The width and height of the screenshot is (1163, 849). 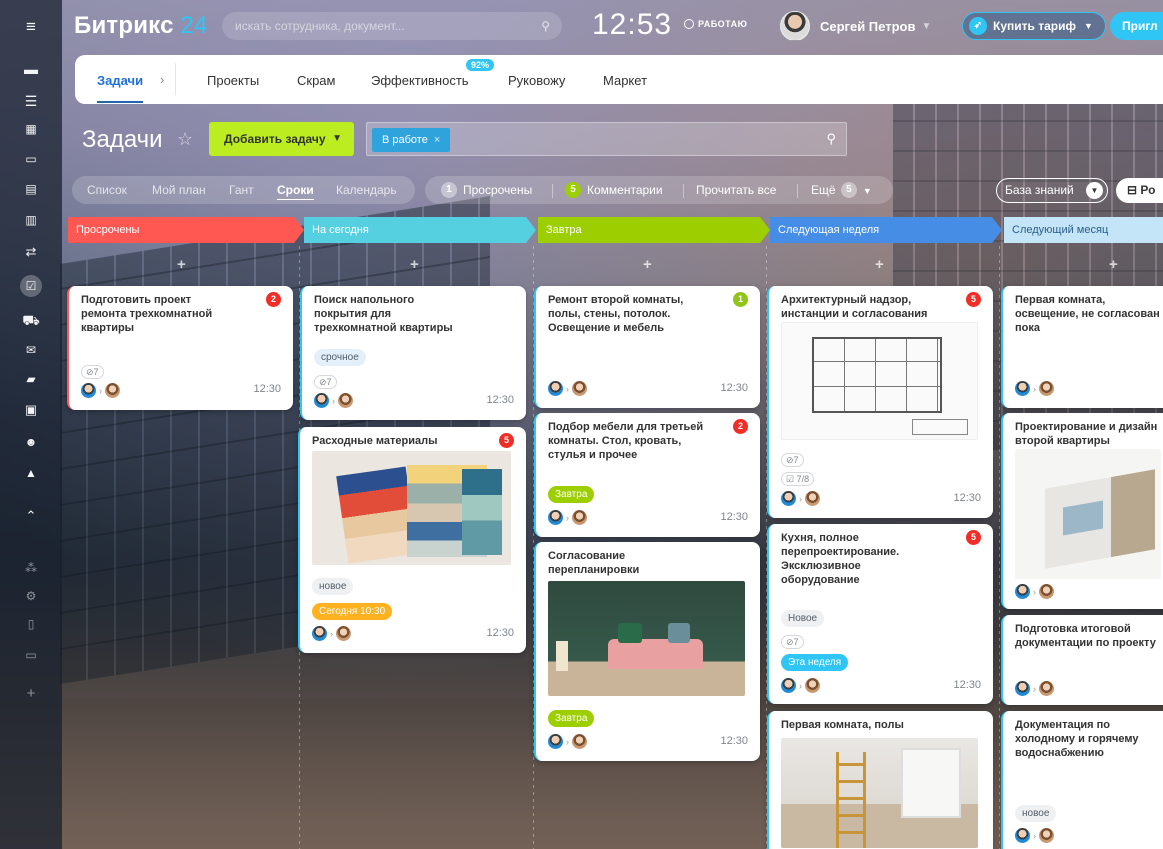 I want to click on sites-icon: ▲, so click(x=31, y=473).